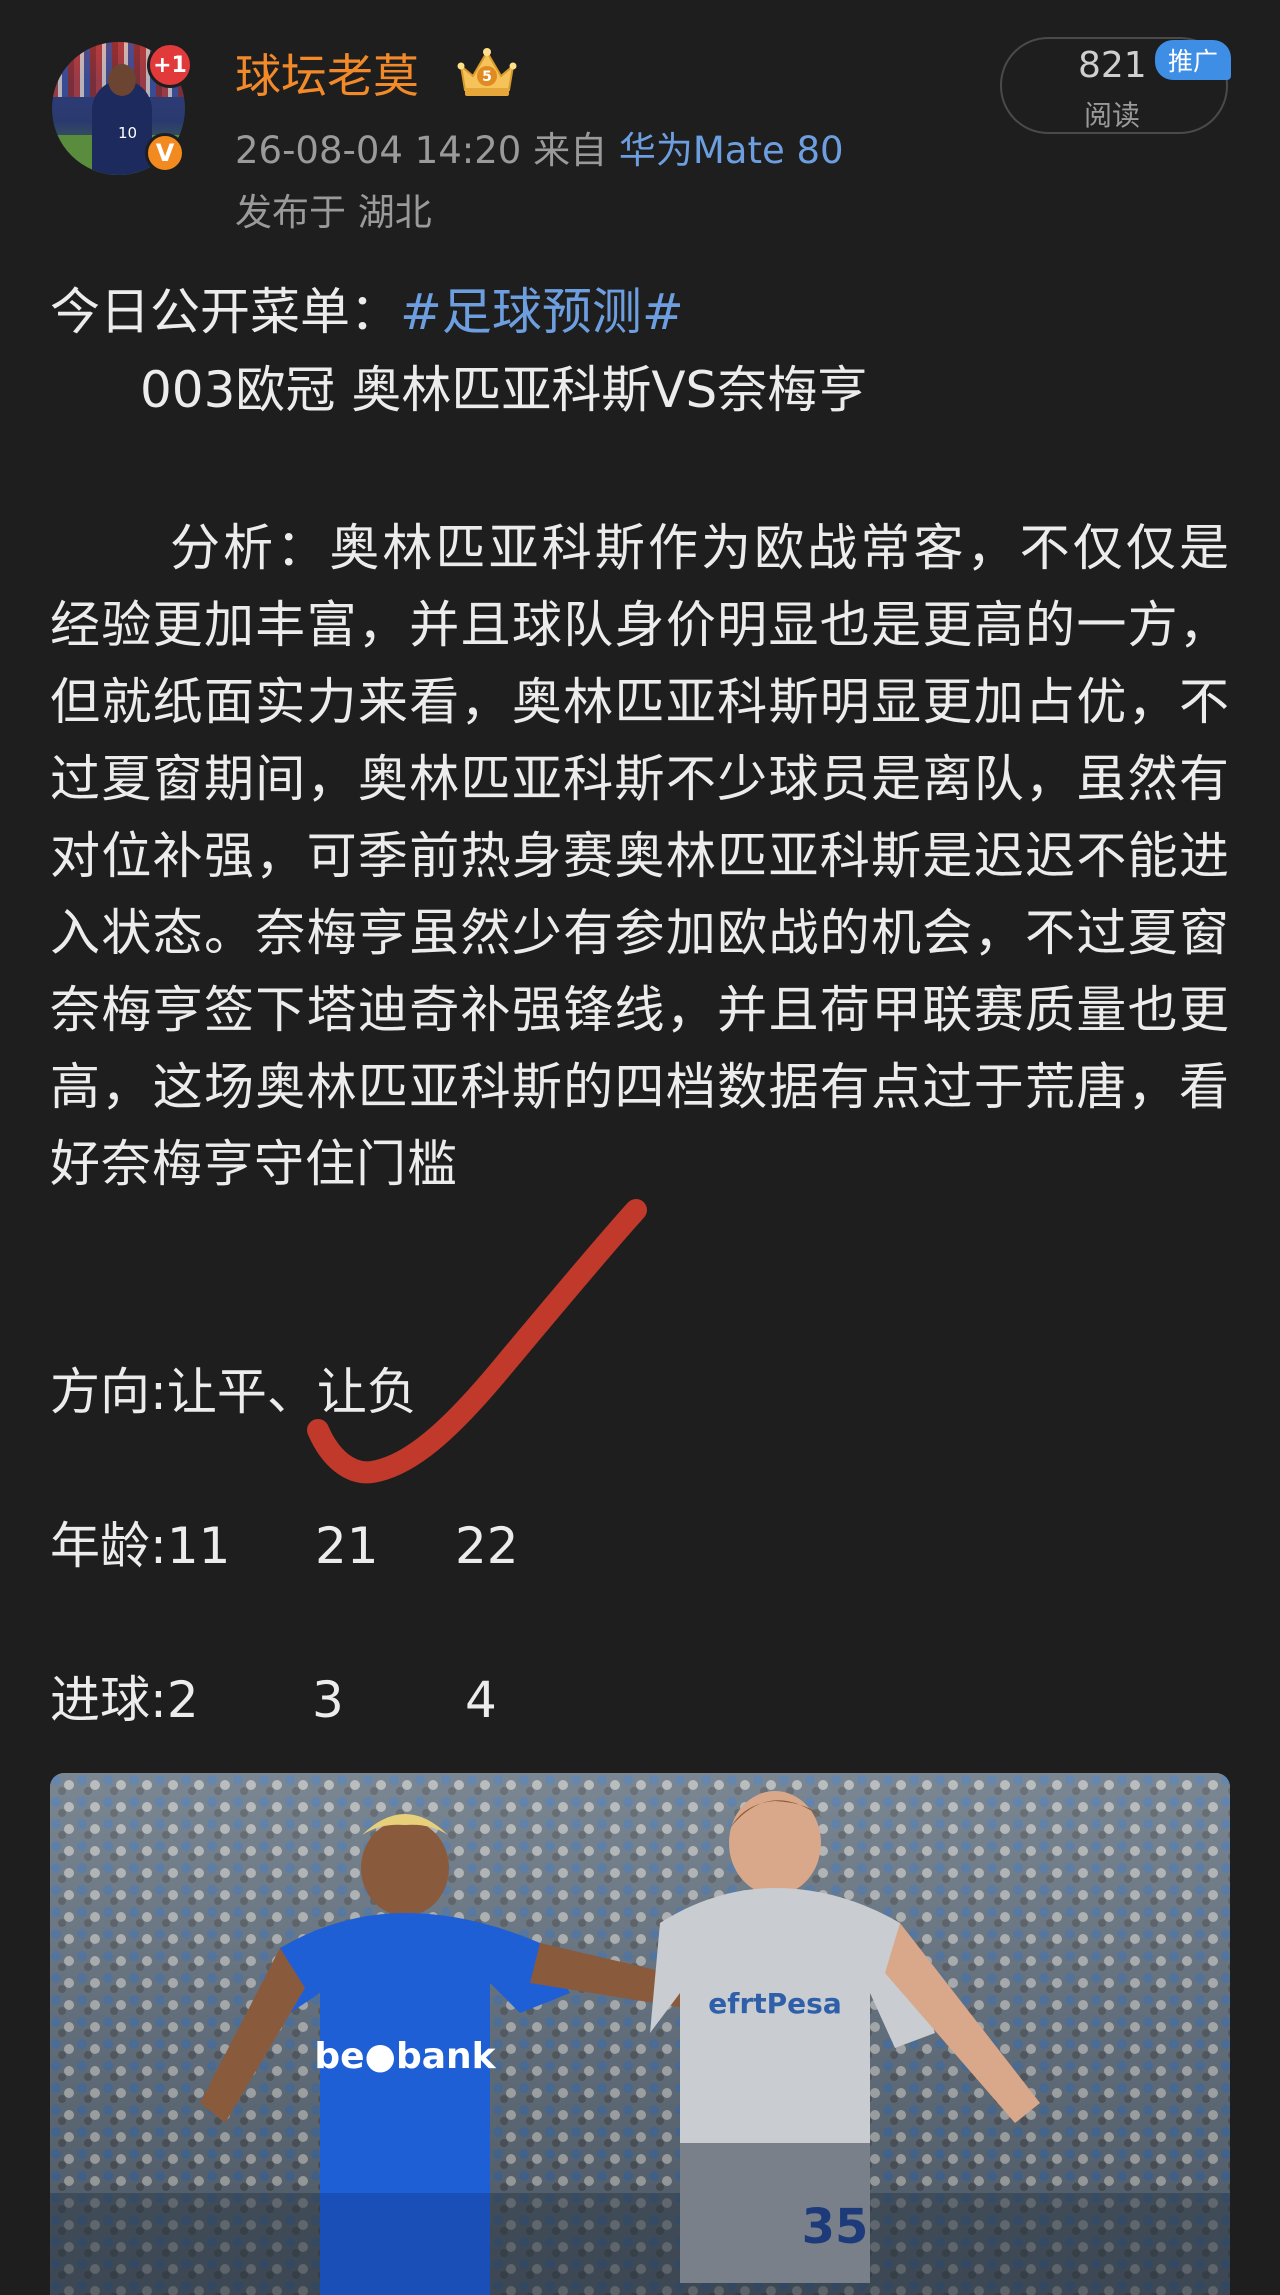 Image resolution: width=1280 pixels, height=2295 pixels. What do you see at coordinates (1112, 115) in the screenshot?
I see `read-label: 阅读` at bounding box center [1112, 115].